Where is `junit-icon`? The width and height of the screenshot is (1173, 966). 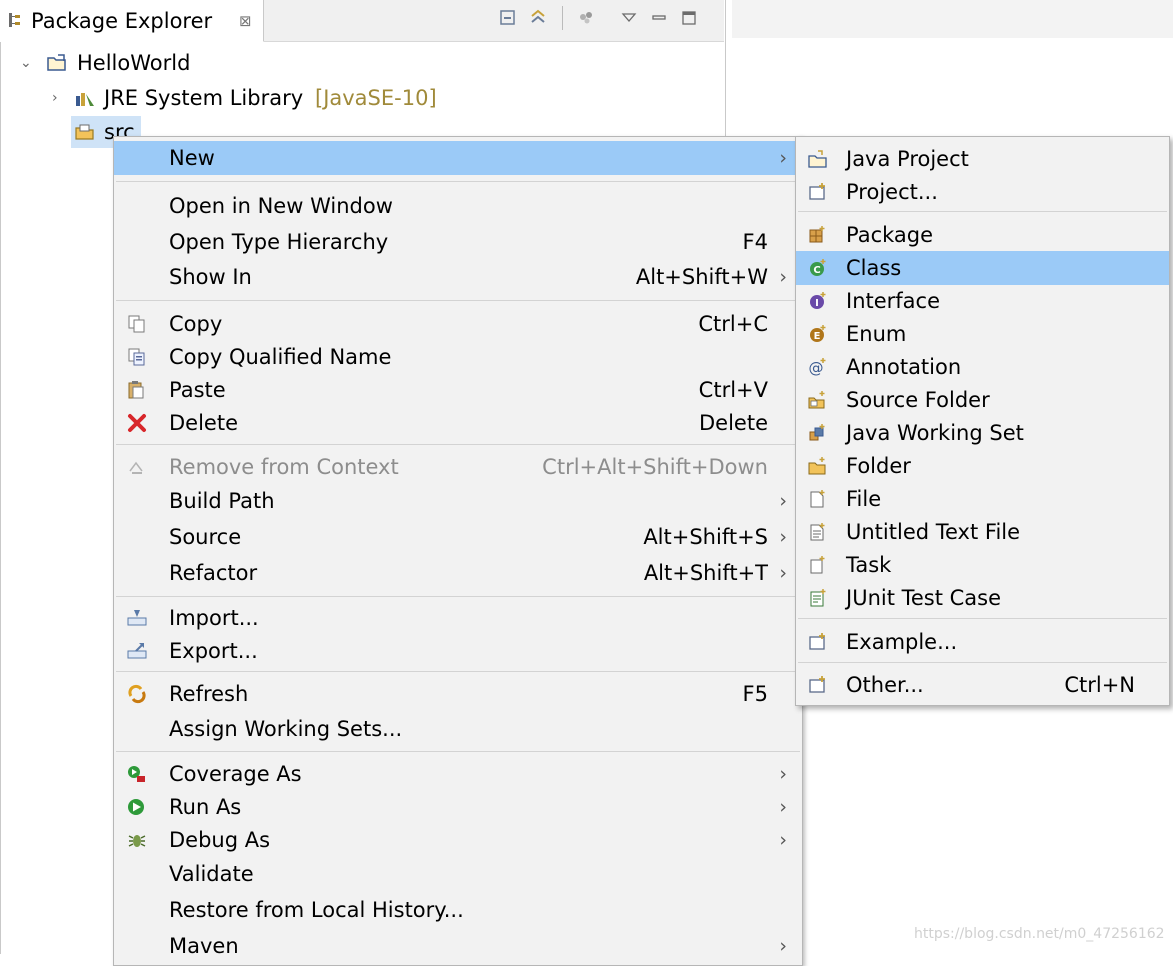
junit-icon is located at coordinates (818, 598).